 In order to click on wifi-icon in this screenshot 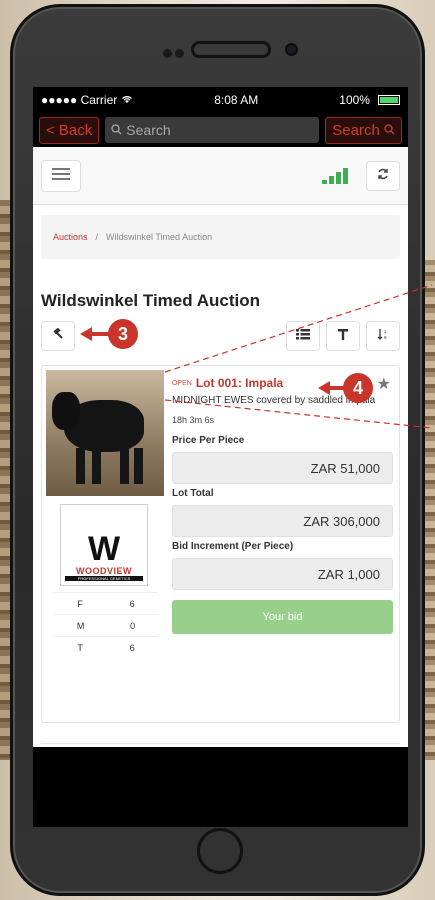, I will do `click(127, 100)`.